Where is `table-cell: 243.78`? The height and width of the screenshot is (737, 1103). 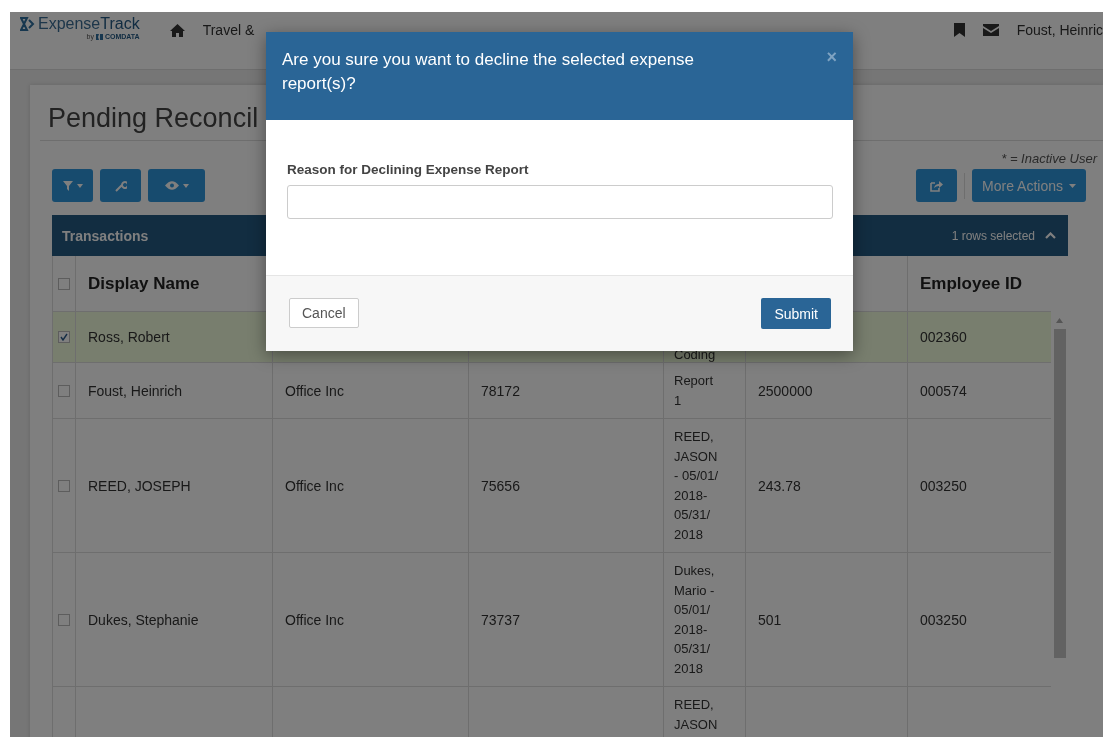 table-cell: 243.78 is located at coordinates (779, 485).